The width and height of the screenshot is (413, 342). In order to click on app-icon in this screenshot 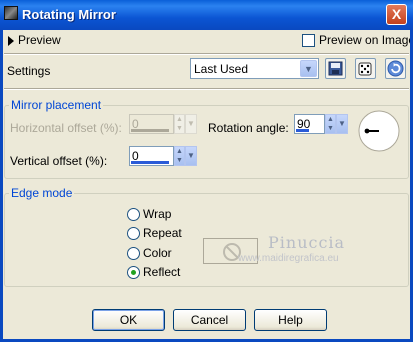, I will do `click(11, 13)`.